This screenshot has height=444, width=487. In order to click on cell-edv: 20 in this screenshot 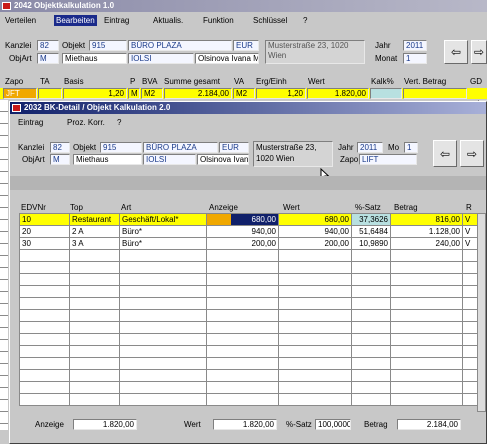, I will do `click(44, 231)`.